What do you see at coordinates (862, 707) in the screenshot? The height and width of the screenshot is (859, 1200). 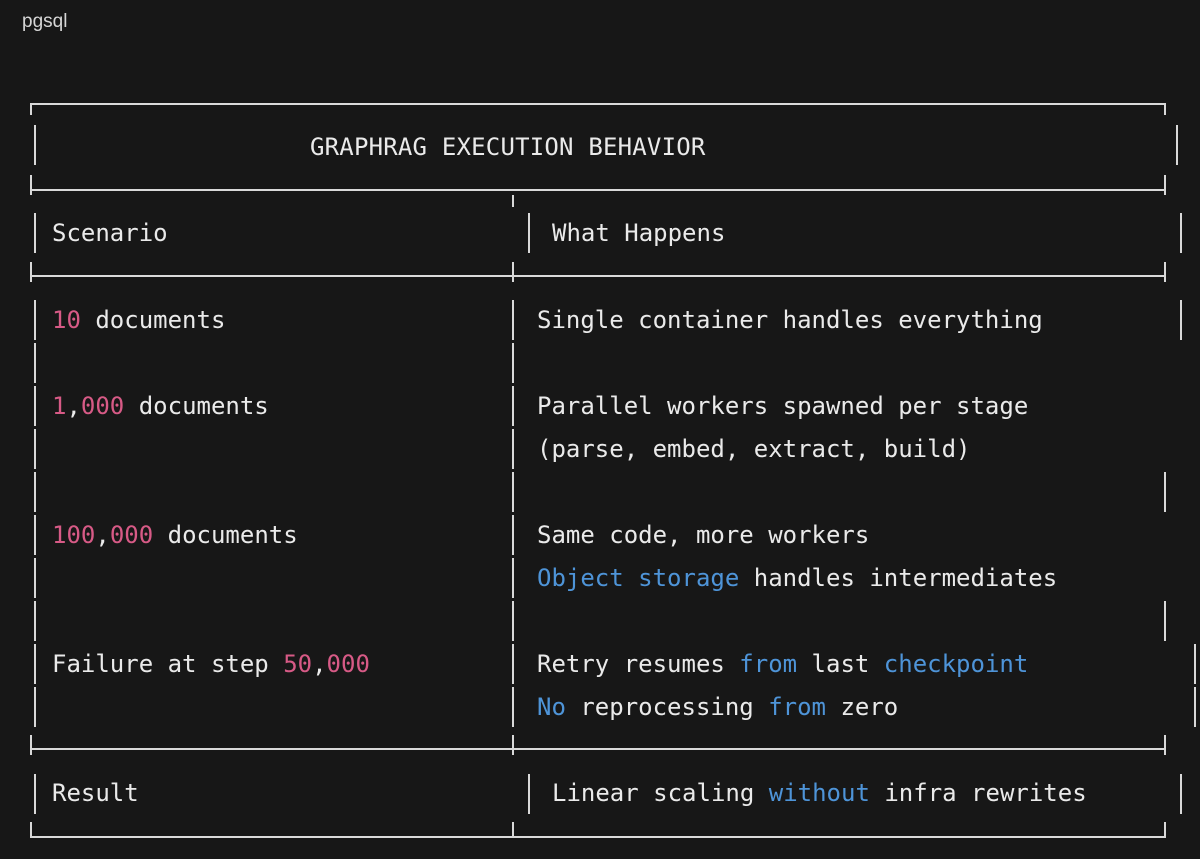 I see `what-happens-text: zero` at bounding box center [862, 707].